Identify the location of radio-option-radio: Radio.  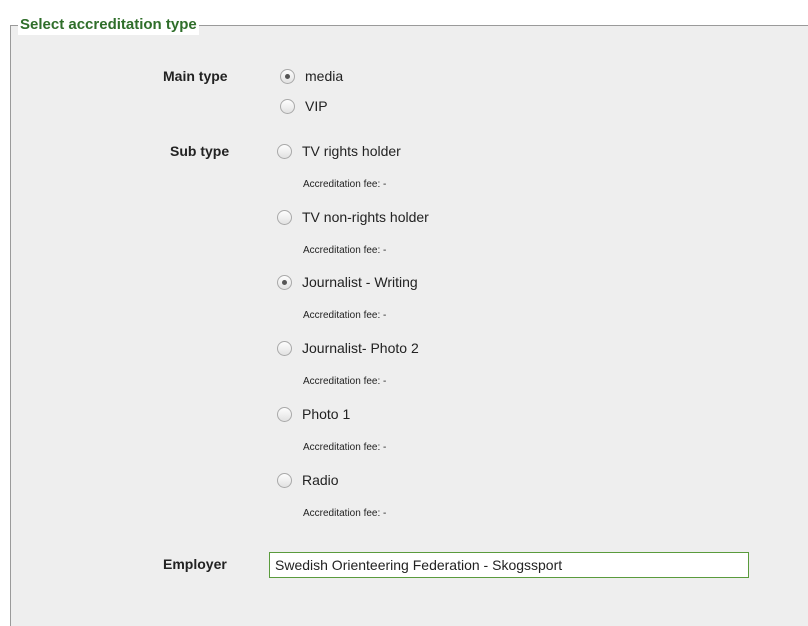
(308, 480).